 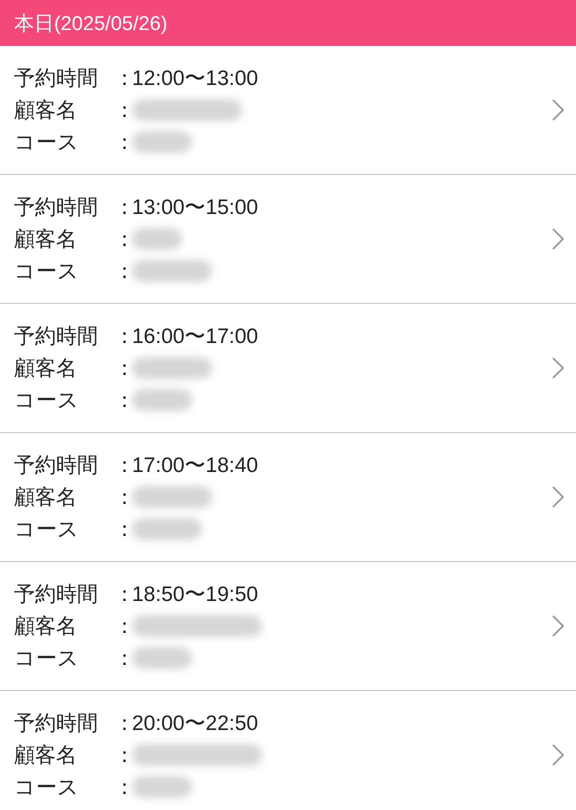 What do you see at coordinates (195, 595) in the screenshot?
I see `reservation-time: 18:50〜19:50` at bounding box center [195, 595].